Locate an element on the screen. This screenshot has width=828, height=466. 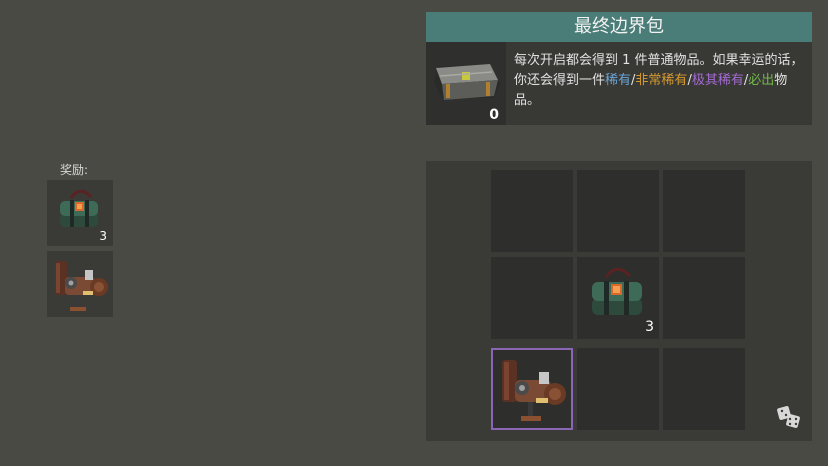
rarity-rare: 稀有 is located at coordinates (618, 80).